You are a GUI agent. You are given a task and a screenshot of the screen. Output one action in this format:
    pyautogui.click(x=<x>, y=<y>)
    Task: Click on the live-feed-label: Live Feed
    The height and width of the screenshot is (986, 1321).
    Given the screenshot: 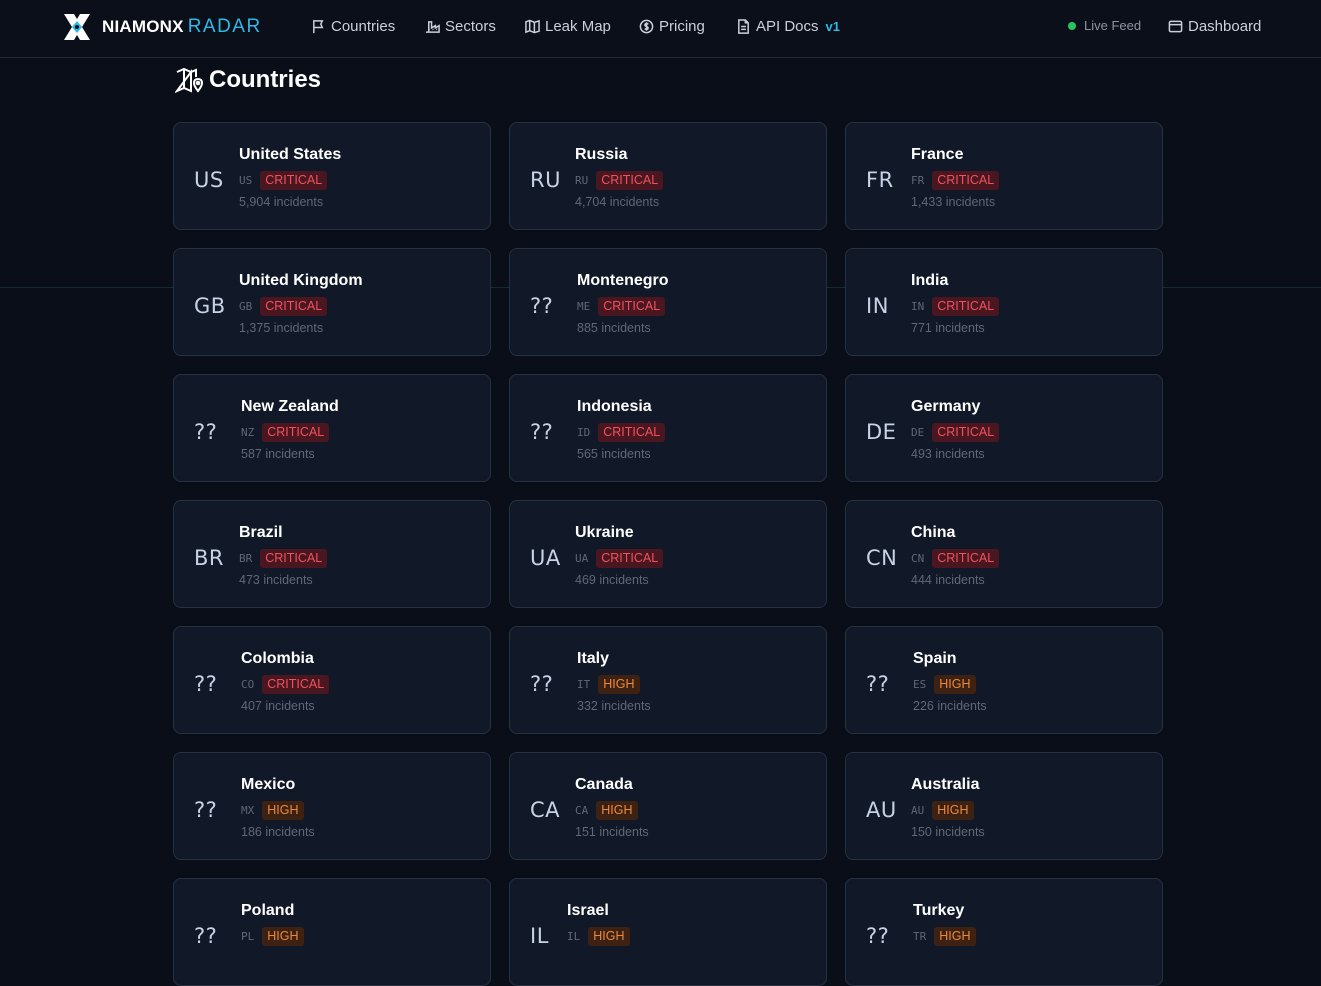 What is the action you would take?
    pyautogui.click(x=1113, y=25)
    